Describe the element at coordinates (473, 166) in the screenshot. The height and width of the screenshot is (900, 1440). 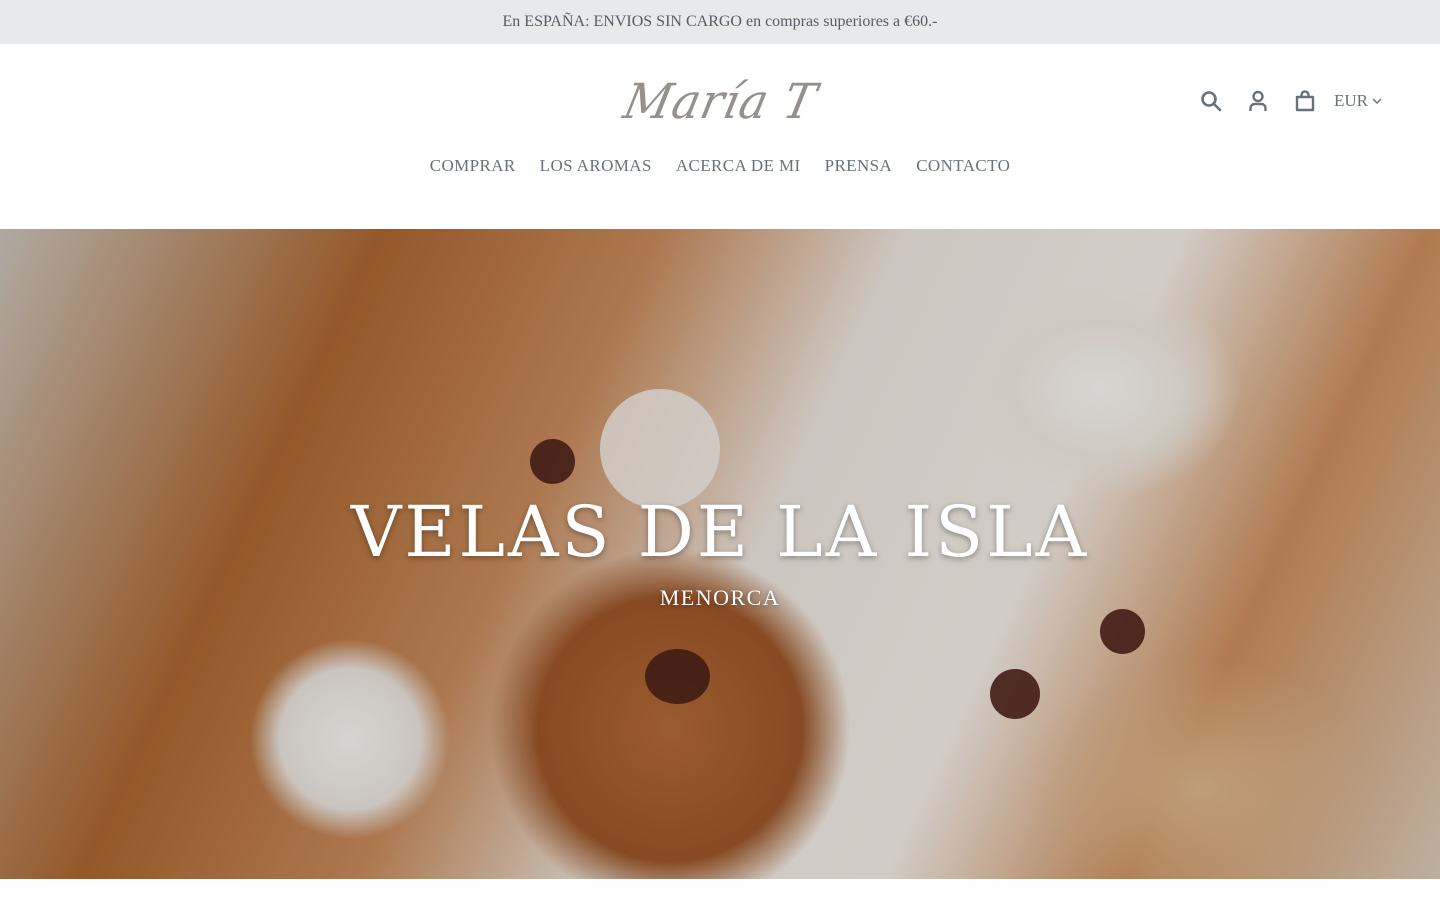
I see `nav-item-comprar: COMPRAR` at that location.